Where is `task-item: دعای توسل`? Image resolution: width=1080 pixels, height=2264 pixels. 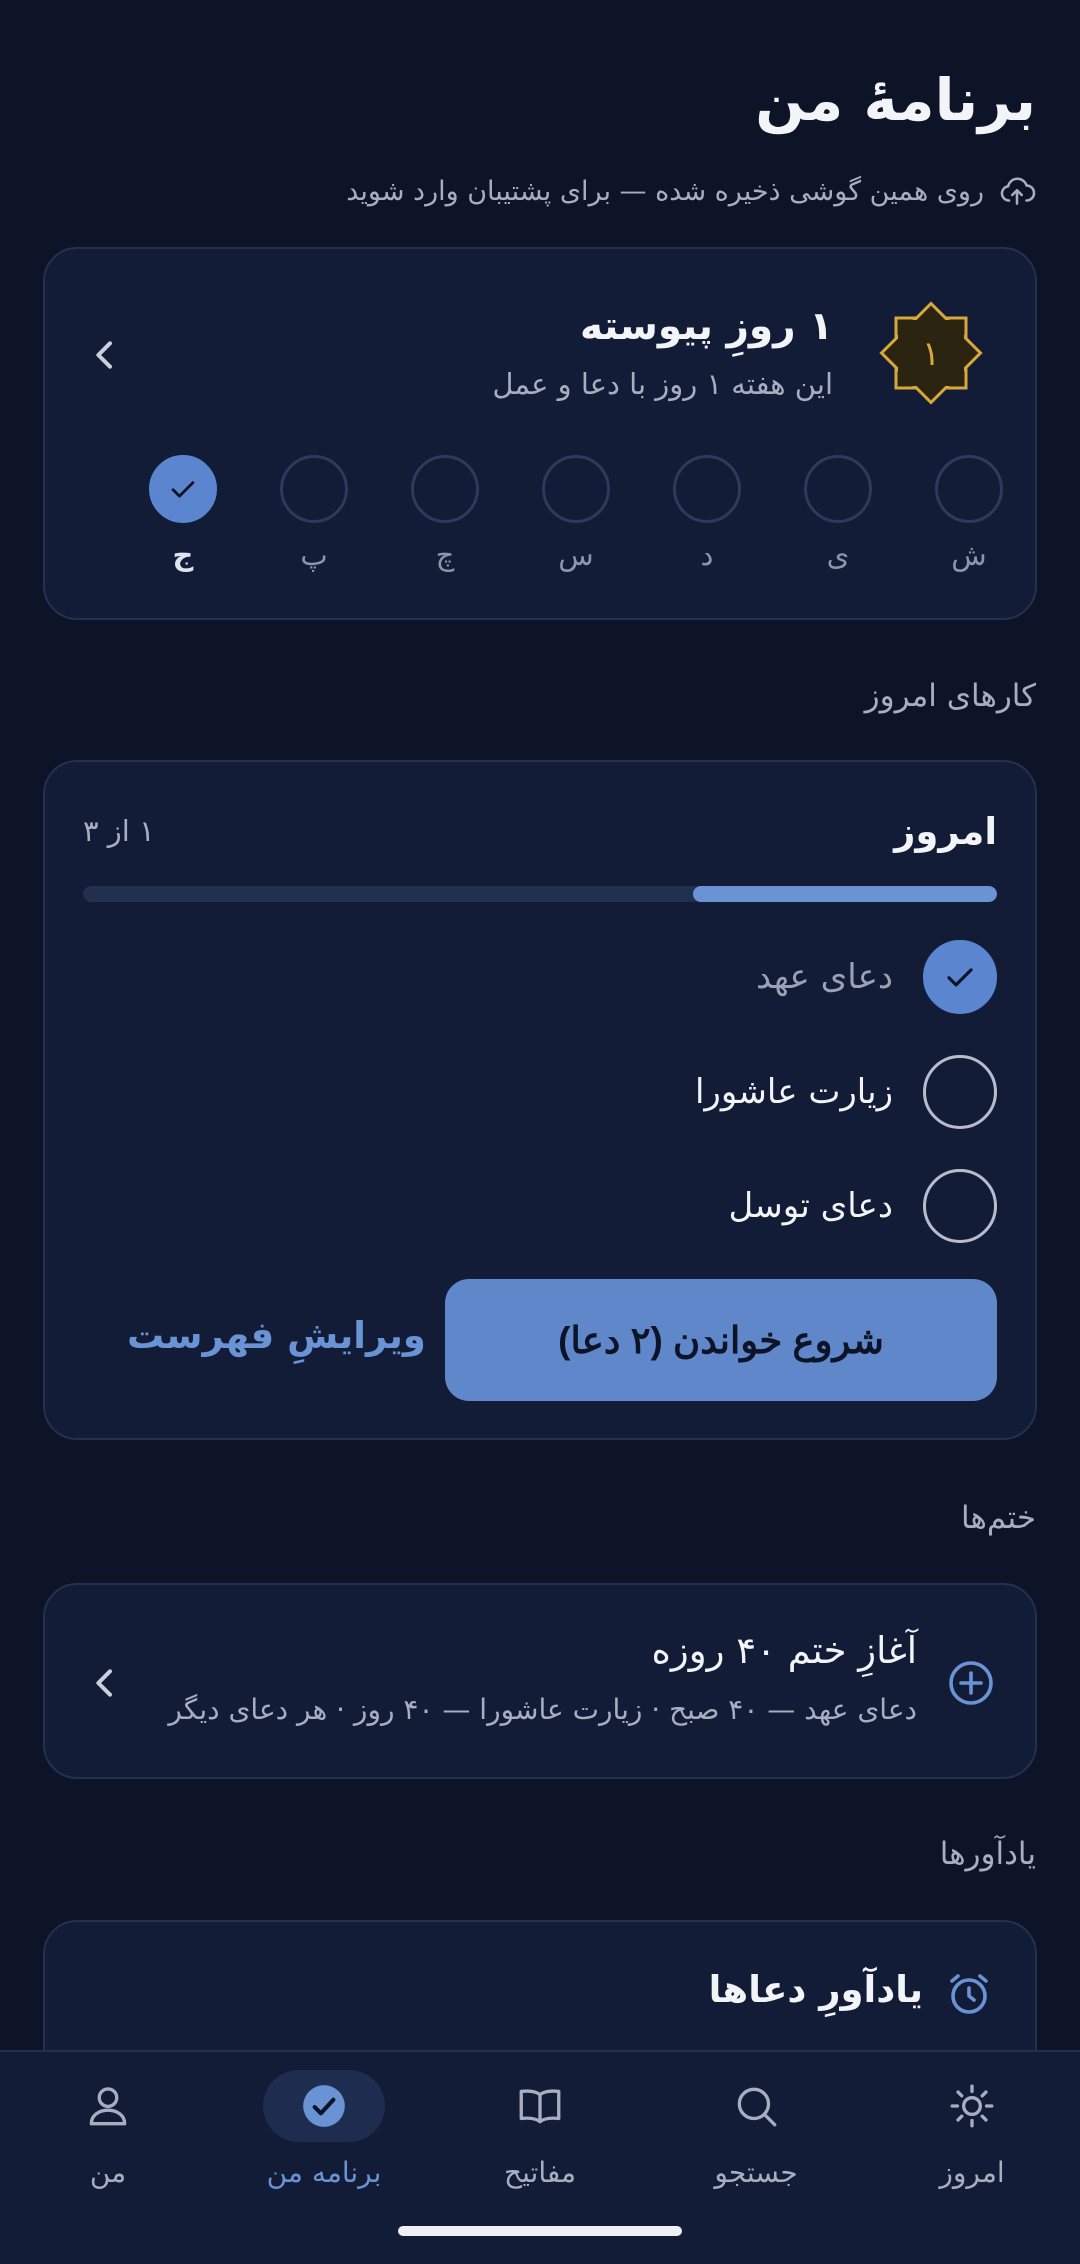 task-item: دعای توسل is located at coordinates (863, 1206).